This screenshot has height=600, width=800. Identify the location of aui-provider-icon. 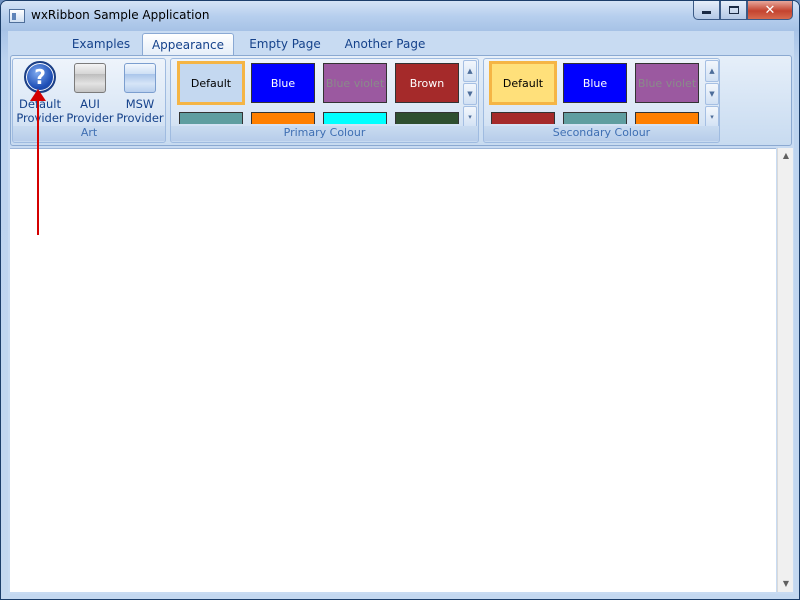
(90, 78).